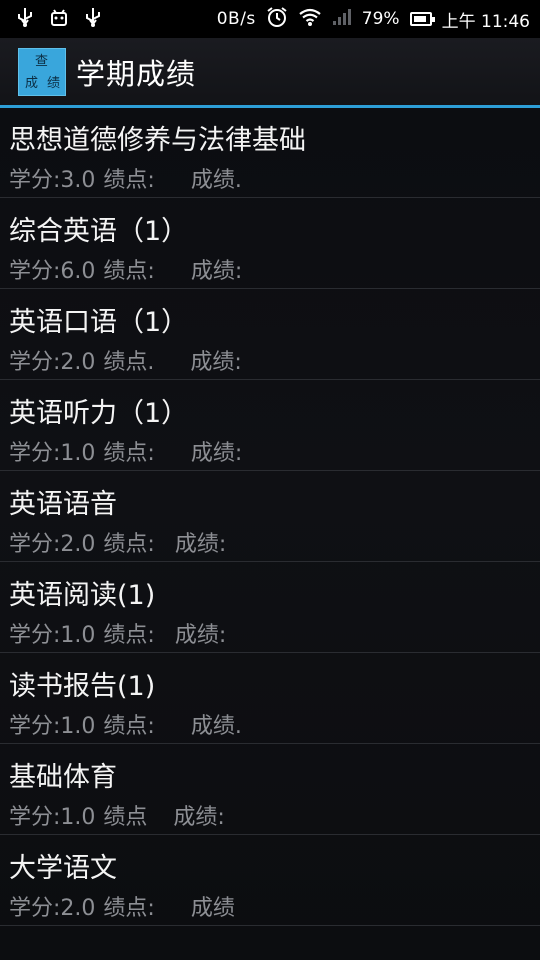 The height and width of the screenshot is (960, 540). I want to click on list-item: 英语阅读(1) 学分:1.0 绩点: 成绩:, so click(270, 608).